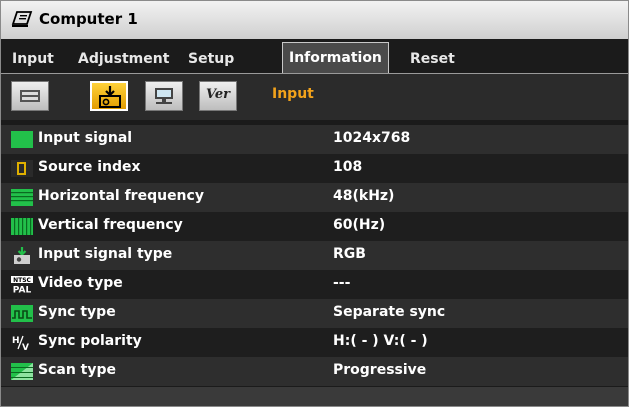 This screenshot has height=407, width=629. What do you see at coordinates (88, 19) in the screenshot?
I see `window-title: Computer 1` at bounding box center [88, 19].